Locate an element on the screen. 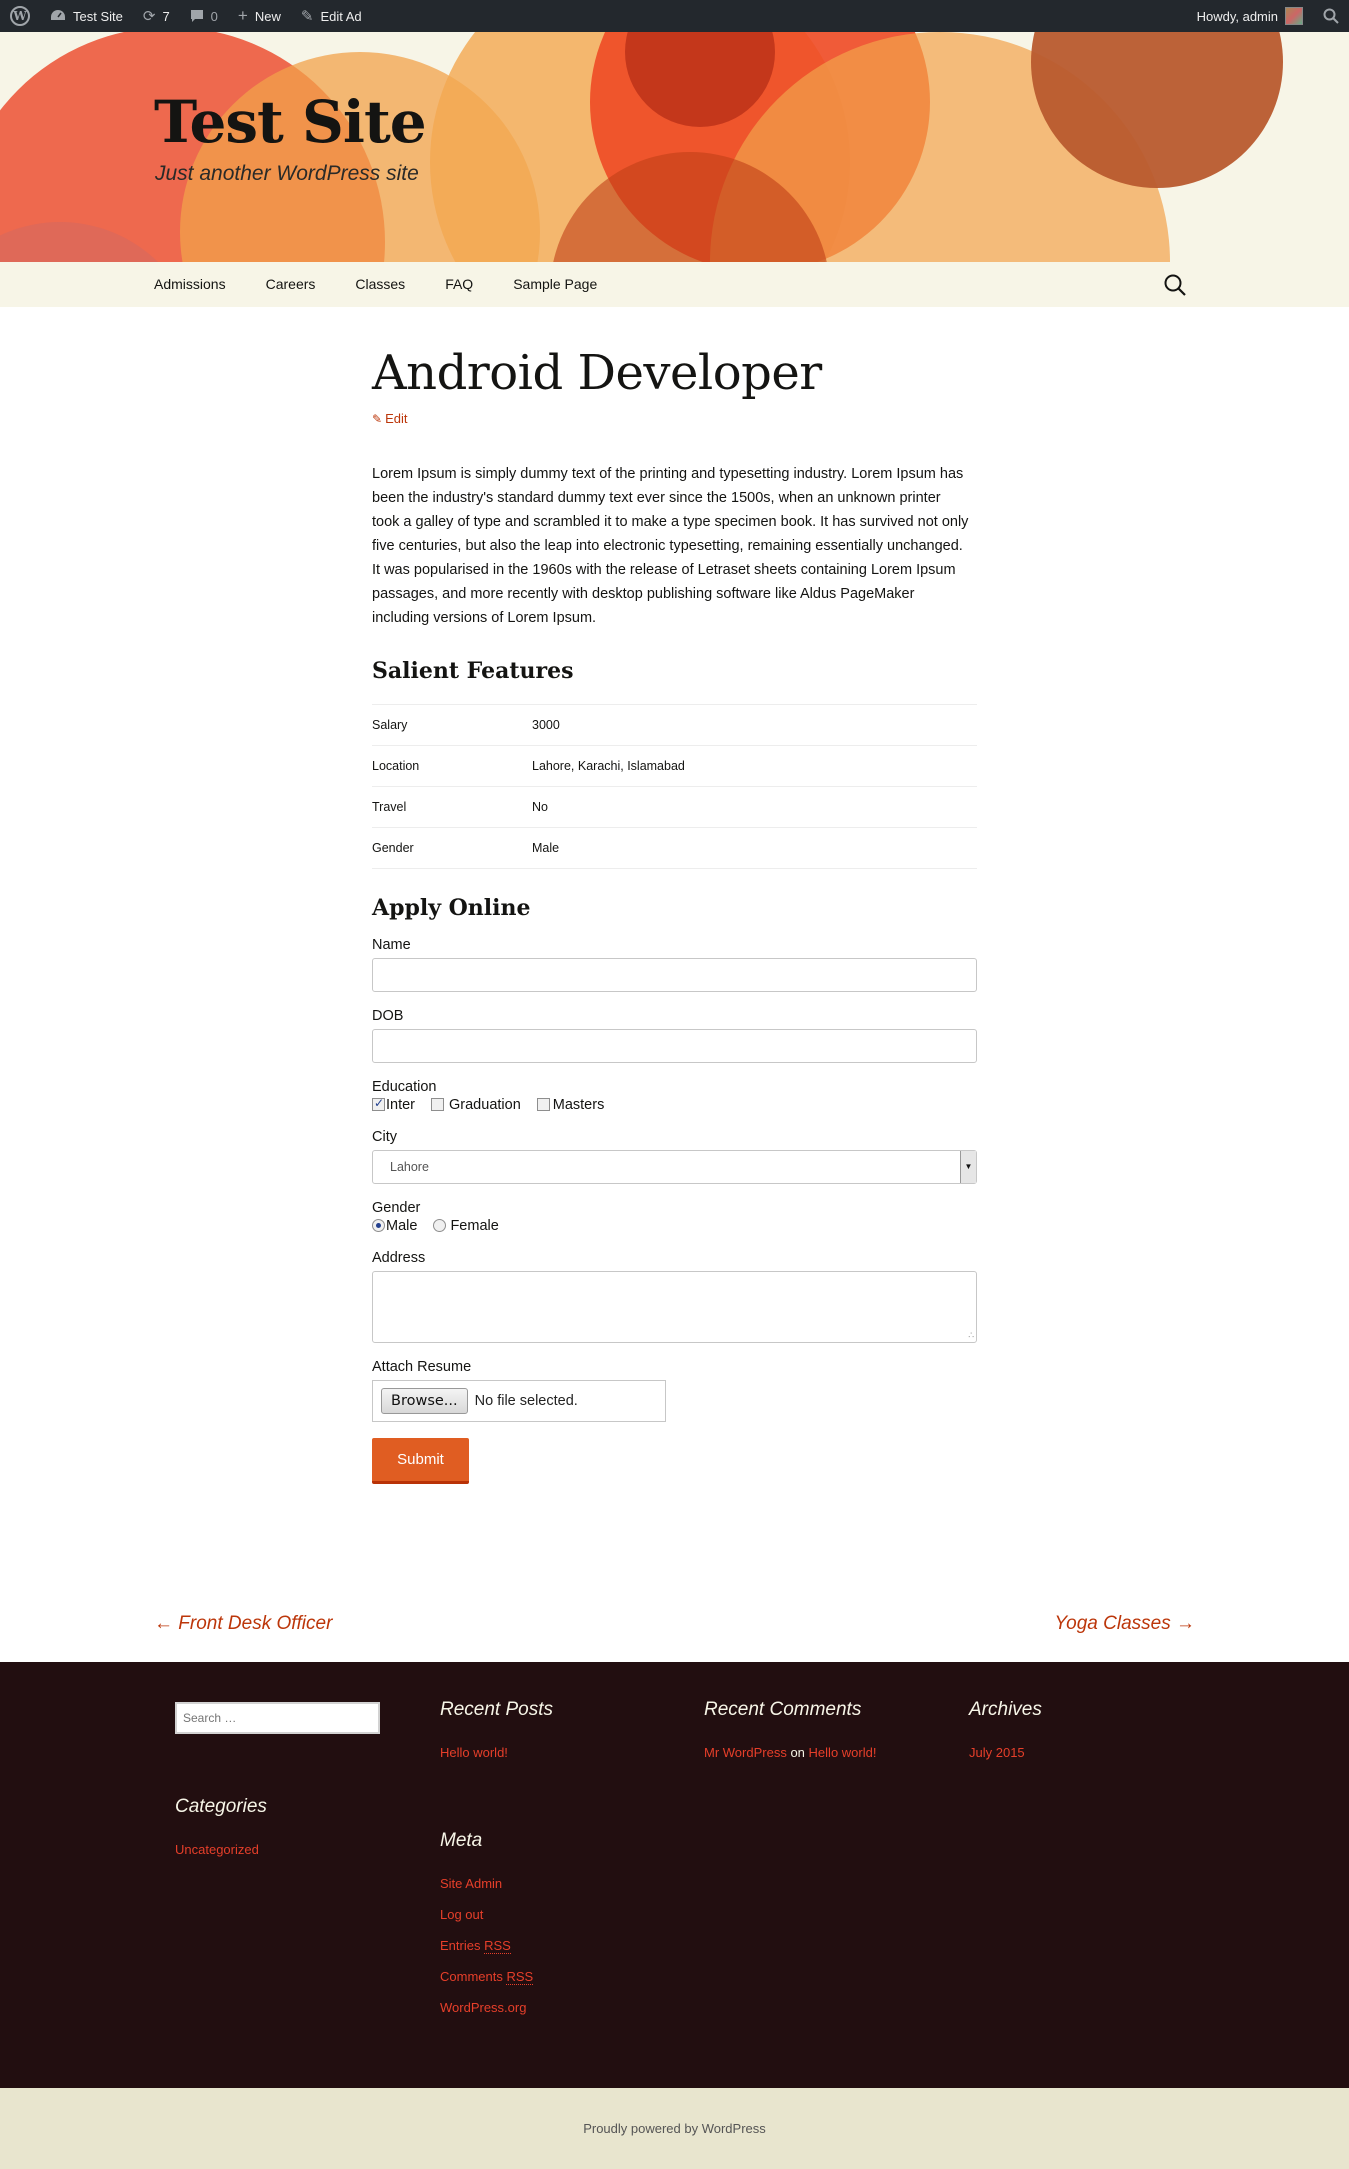  gender-label: Gender is located at coordinates (396, 1207).